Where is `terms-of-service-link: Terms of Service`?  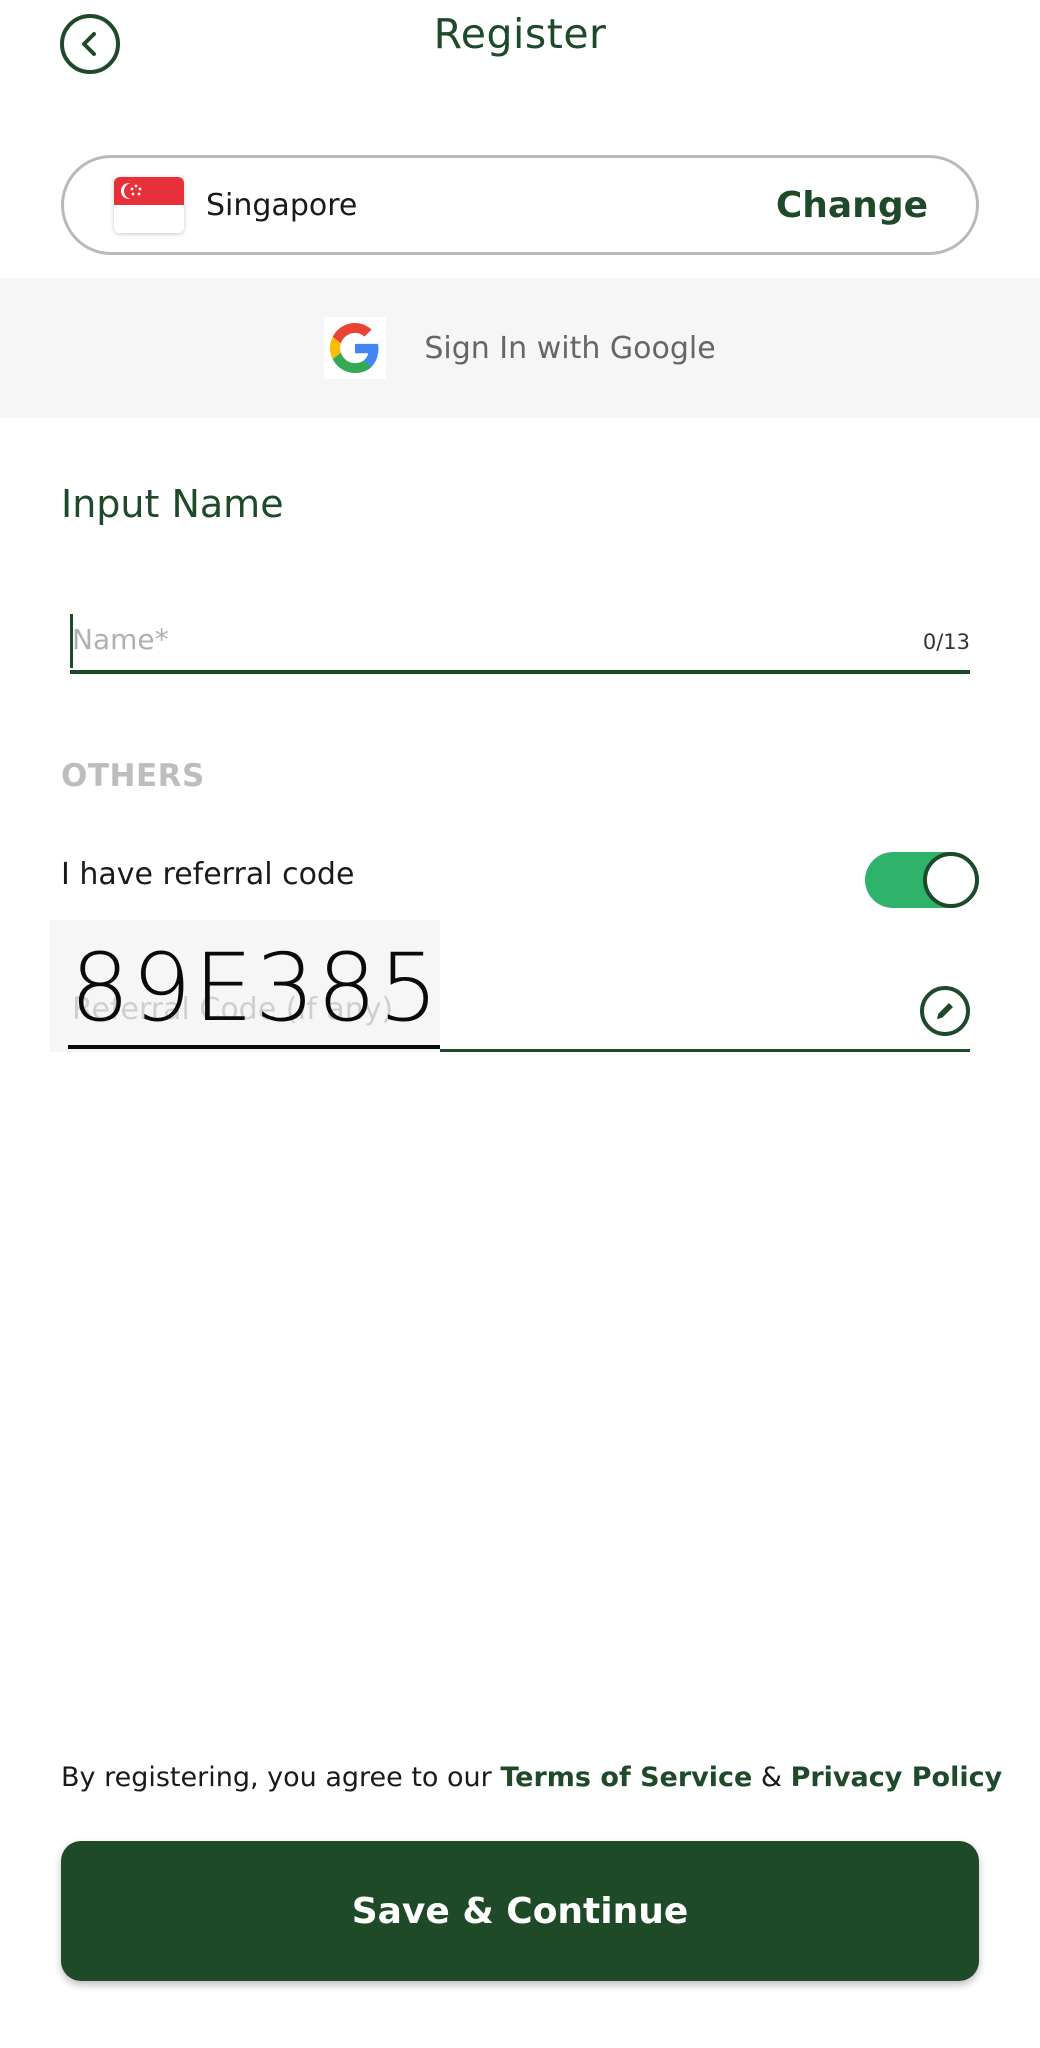
terms-of-service-link: Terms of Service is located at coordinates (626, 1777).